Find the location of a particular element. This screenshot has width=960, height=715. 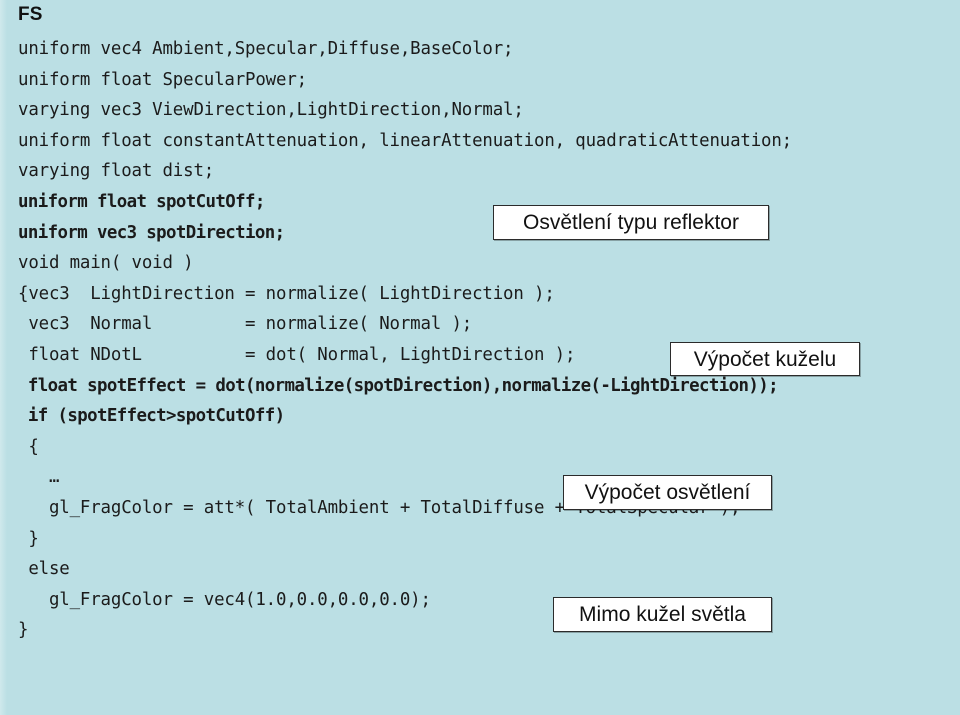

code-line: uniform vec3 spotDirection; is located at coordinates (151, 232).